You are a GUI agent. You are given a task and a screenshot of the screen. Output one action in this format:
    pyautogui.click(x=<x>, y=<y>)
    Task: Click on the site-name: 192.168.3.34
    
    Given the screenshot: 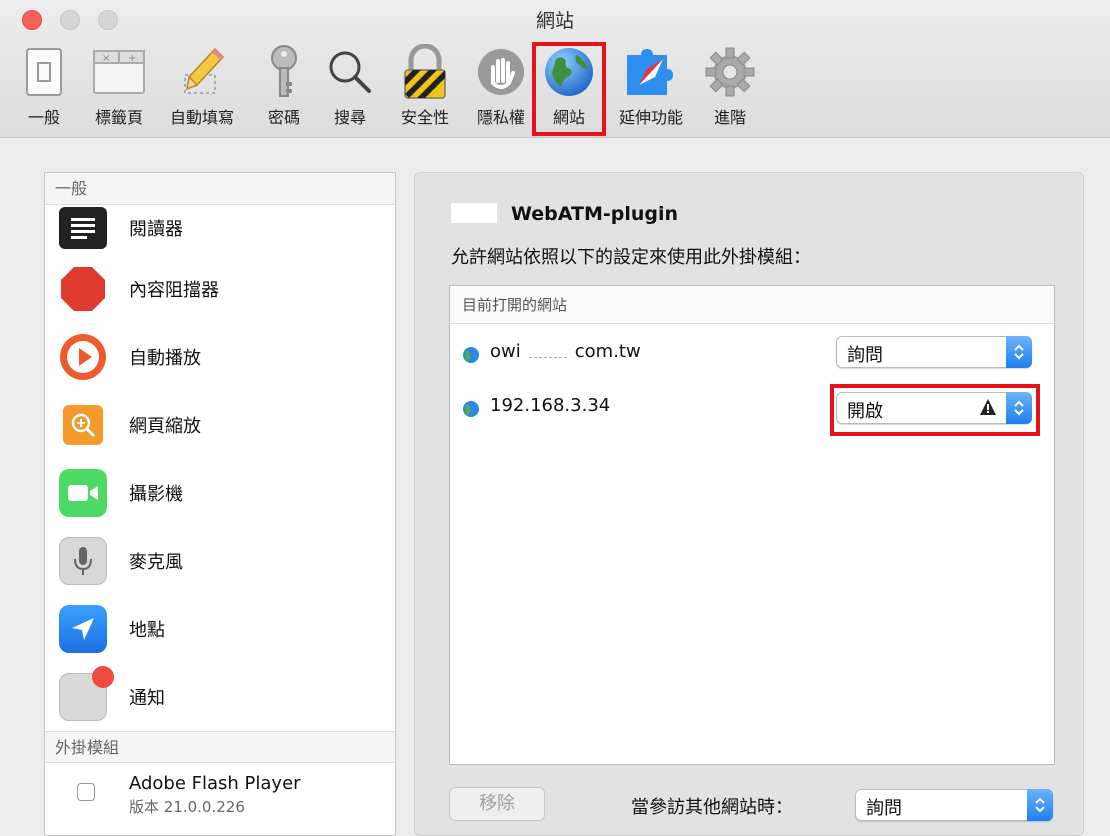 What is the action you would take?
    pyautogui.click(x=550, y=405)
    